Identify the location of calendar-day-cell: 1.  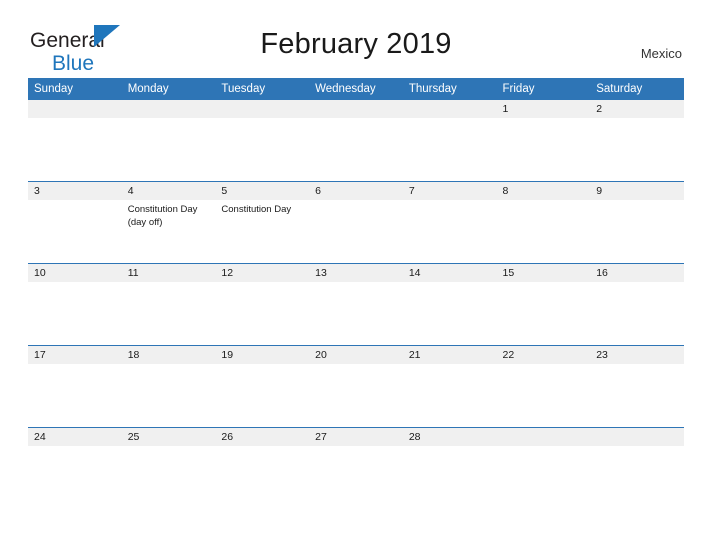
(543, 141).